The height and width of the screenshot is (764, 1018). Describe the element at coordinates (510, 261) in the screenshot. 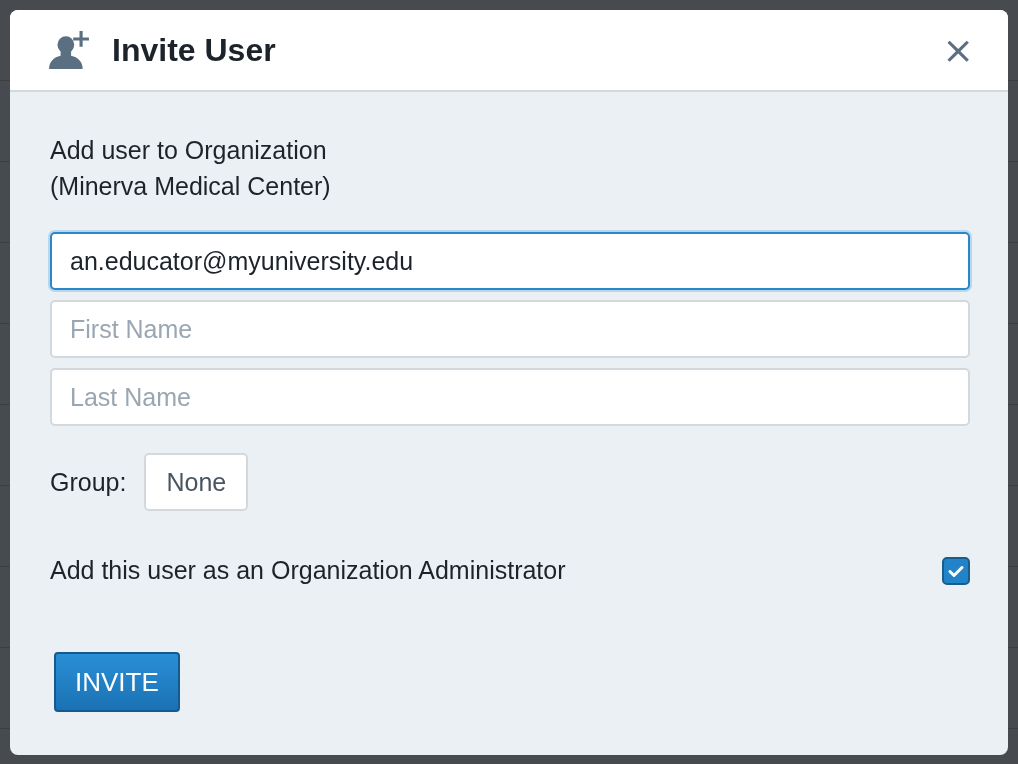

I see `input-field: an.educator@myuniversity.edu` at that location.